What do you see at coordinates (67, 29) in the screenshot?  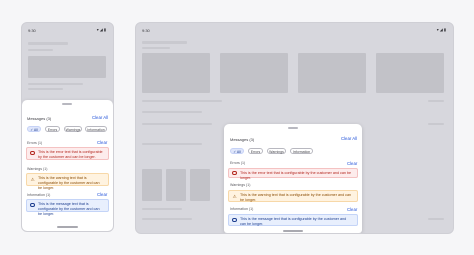 I see `phone-status-bar: 9:30 ▾◢▮` at bounding box center [67, 29].